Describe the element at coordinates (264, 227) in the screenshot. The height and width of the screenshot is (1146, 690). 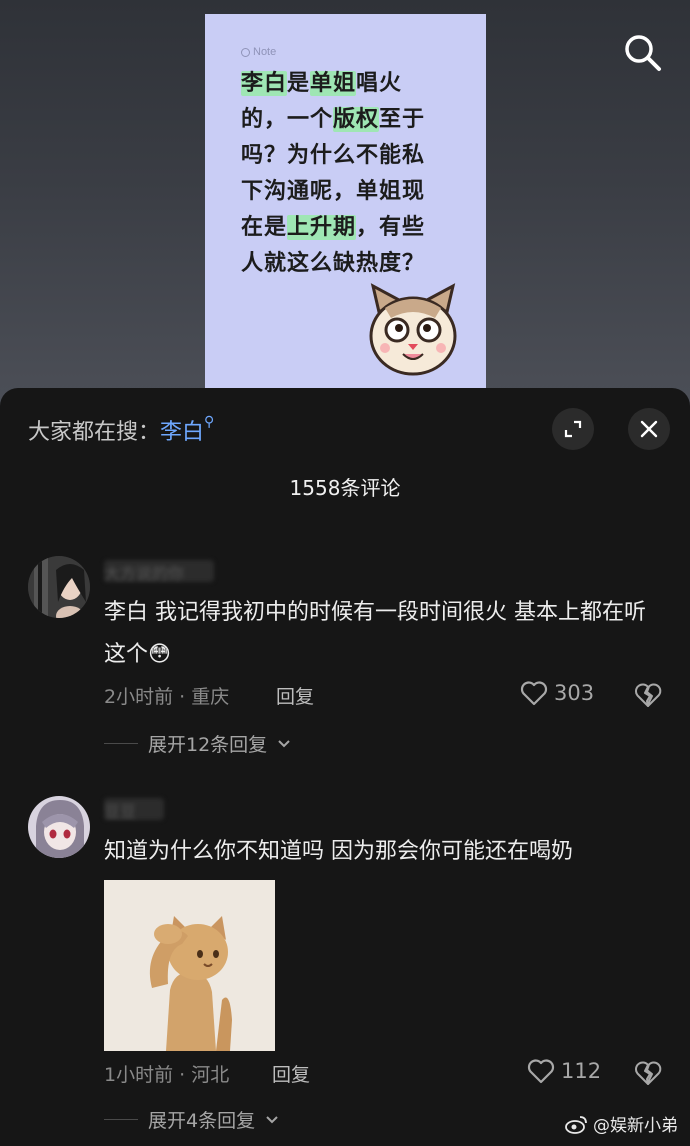
I see `note-segment: 在是` at that location.